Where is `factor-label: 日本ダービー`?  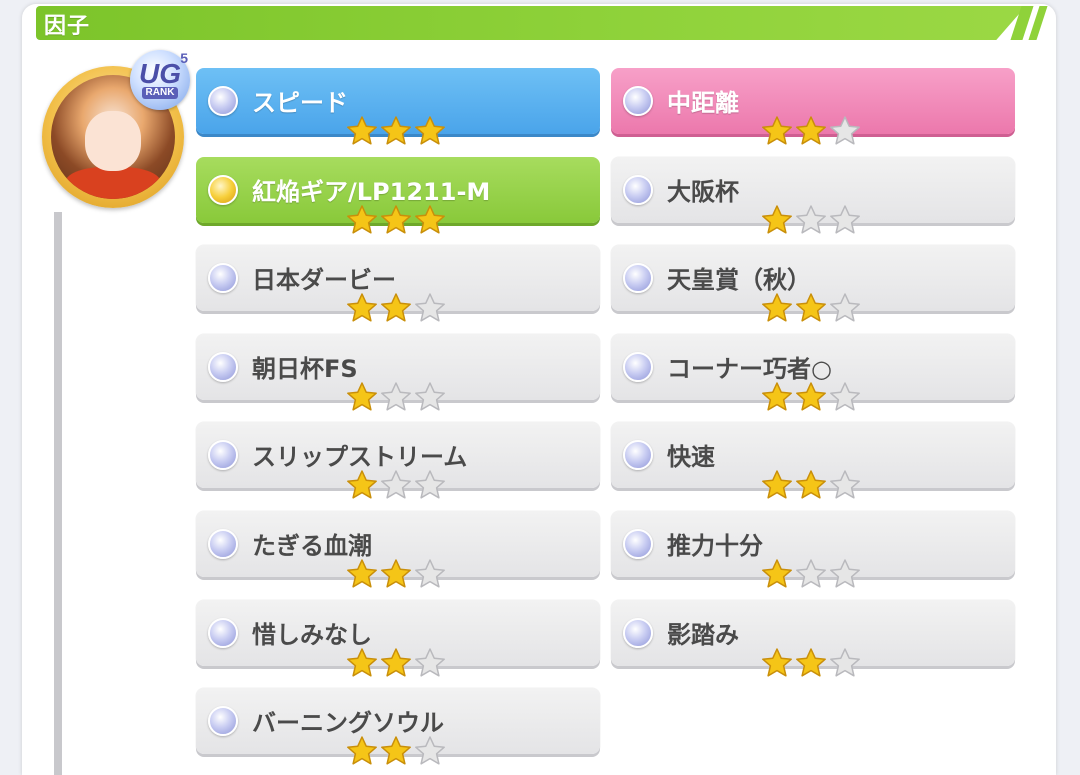 factor-label: 日本ダービー is located at coordinates (324, 280).